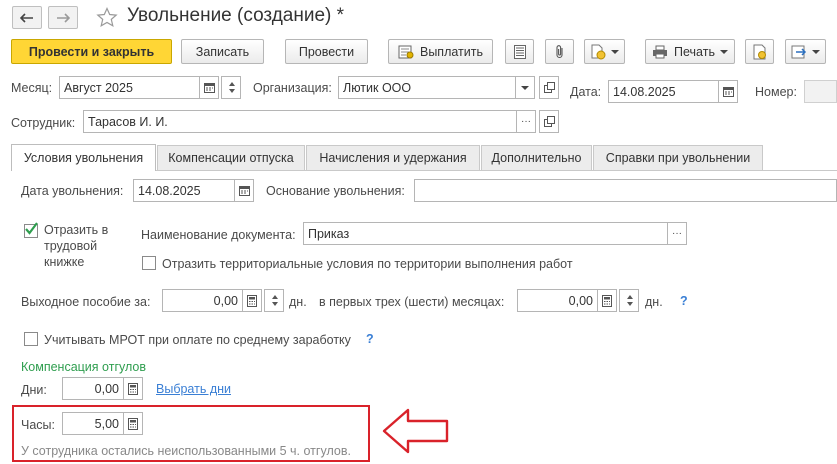 Image resolution: width=837 pixels, height=464 pixels. Describe the element at coordinates (625, 190) in the screenshot. I see `dismissal-reason-field` at that location.